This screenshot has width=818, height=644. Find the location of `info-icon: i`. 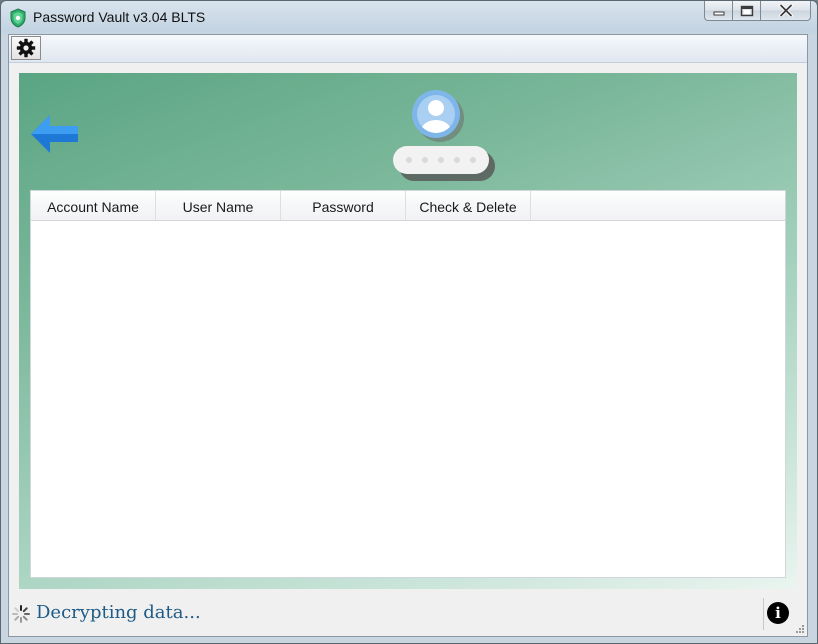

info-icon: i is located at coordinates (778, 613).